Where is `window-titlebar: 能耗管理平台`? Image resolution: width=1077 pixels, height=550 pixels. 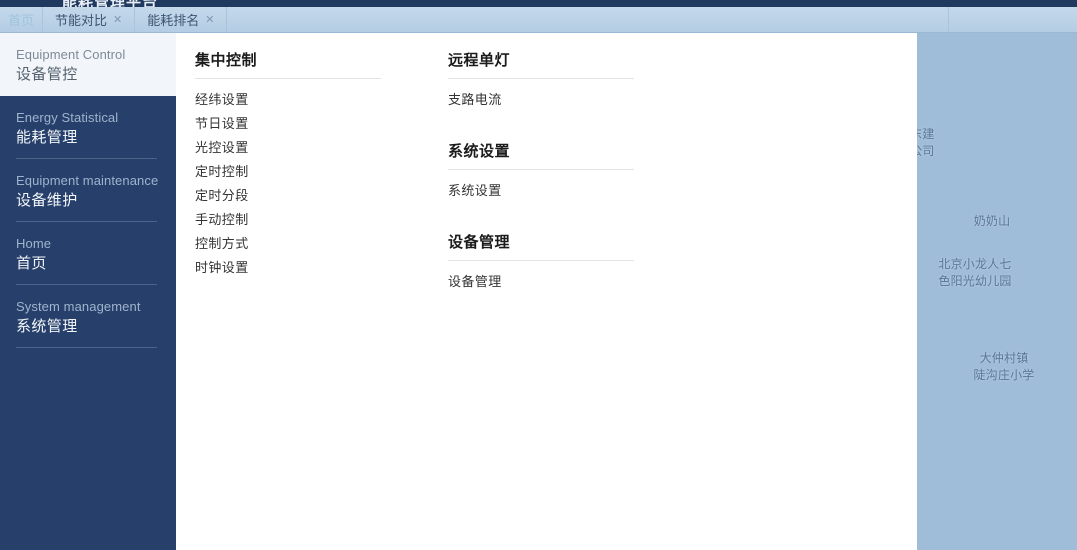 window-titlebar: 能耗管理平台 is located at coordinates (538, 3).